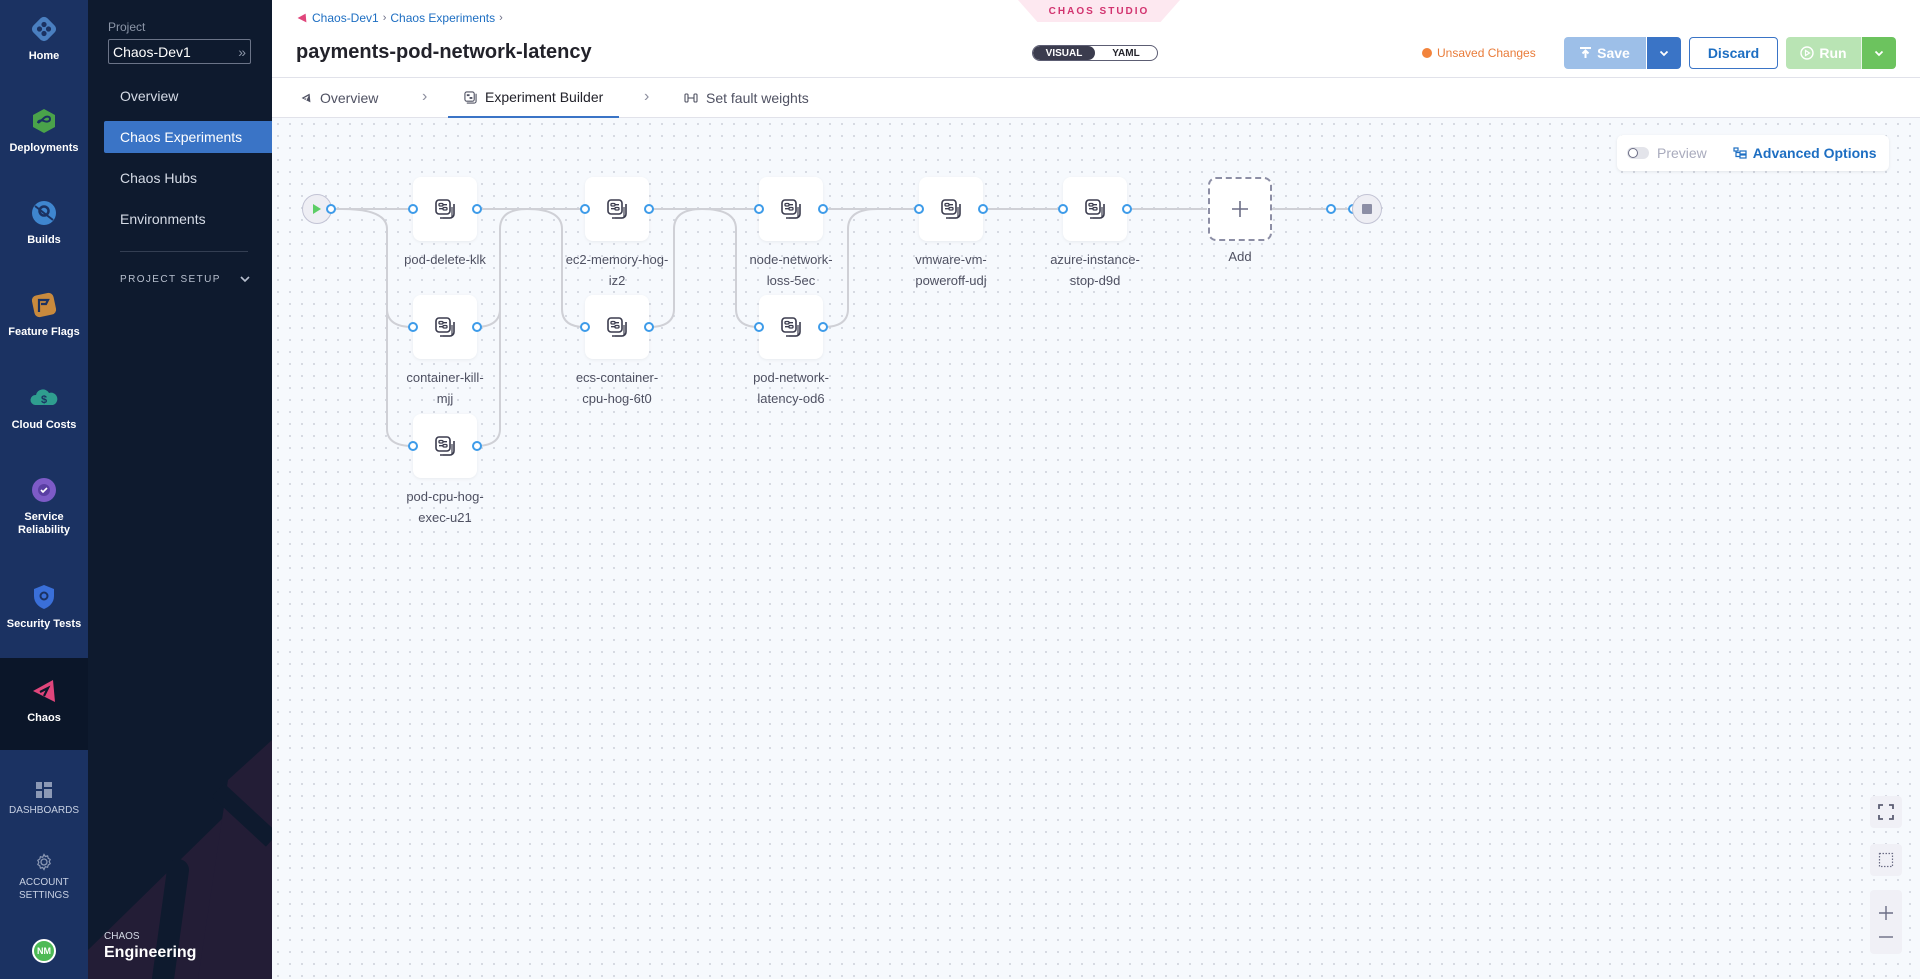 This screenshot has width=1920, height=979. I want to click on rail-item-cloud-costs: $ Cloud Costs, so click(44, 407).